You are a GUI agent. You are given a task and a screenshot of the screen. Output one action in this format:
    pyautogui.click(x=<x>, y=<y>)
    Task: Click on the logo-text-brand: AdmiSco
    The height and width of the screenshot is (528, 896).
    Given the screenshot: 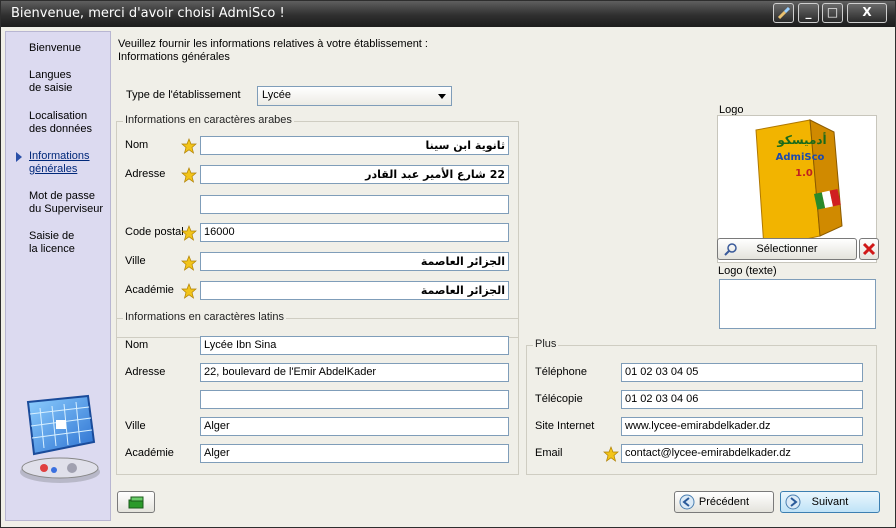 What is the action you would take?
    pyautogui.click(x=800, y=157)
    